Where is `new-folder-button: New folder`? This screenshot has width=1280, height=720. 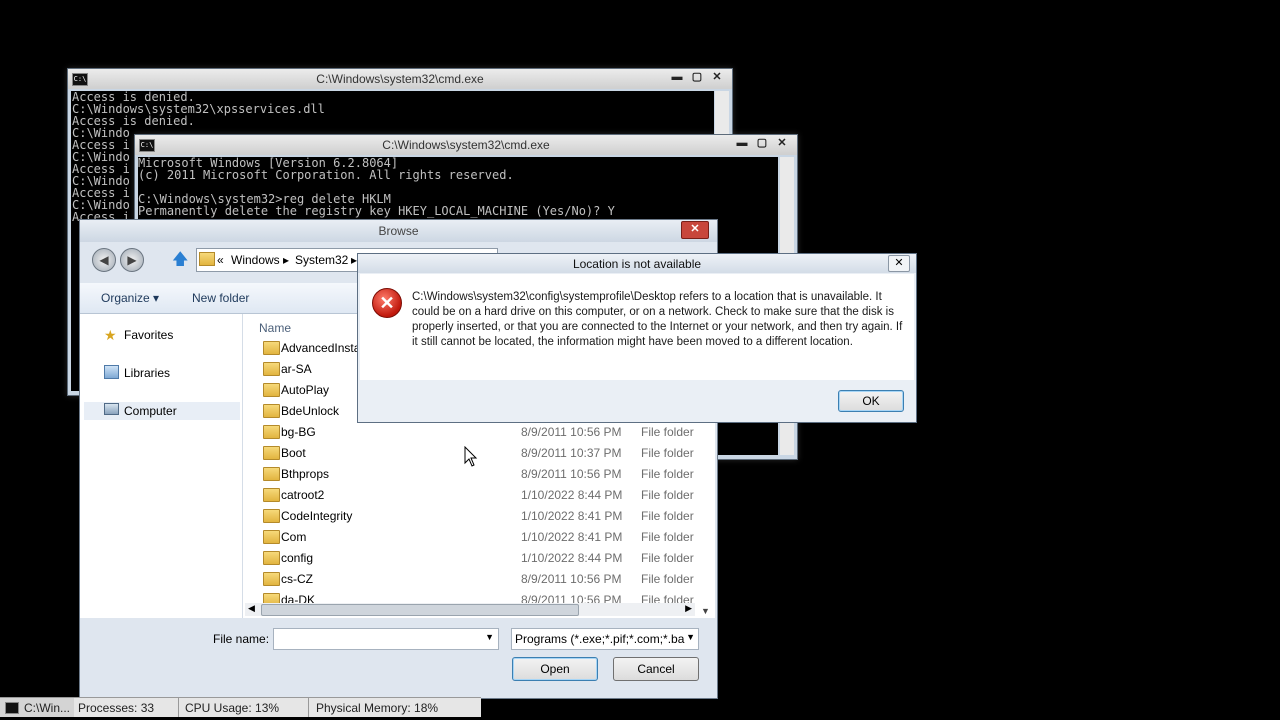 new-folder-button: New folder is located at coordinates (220, 298).